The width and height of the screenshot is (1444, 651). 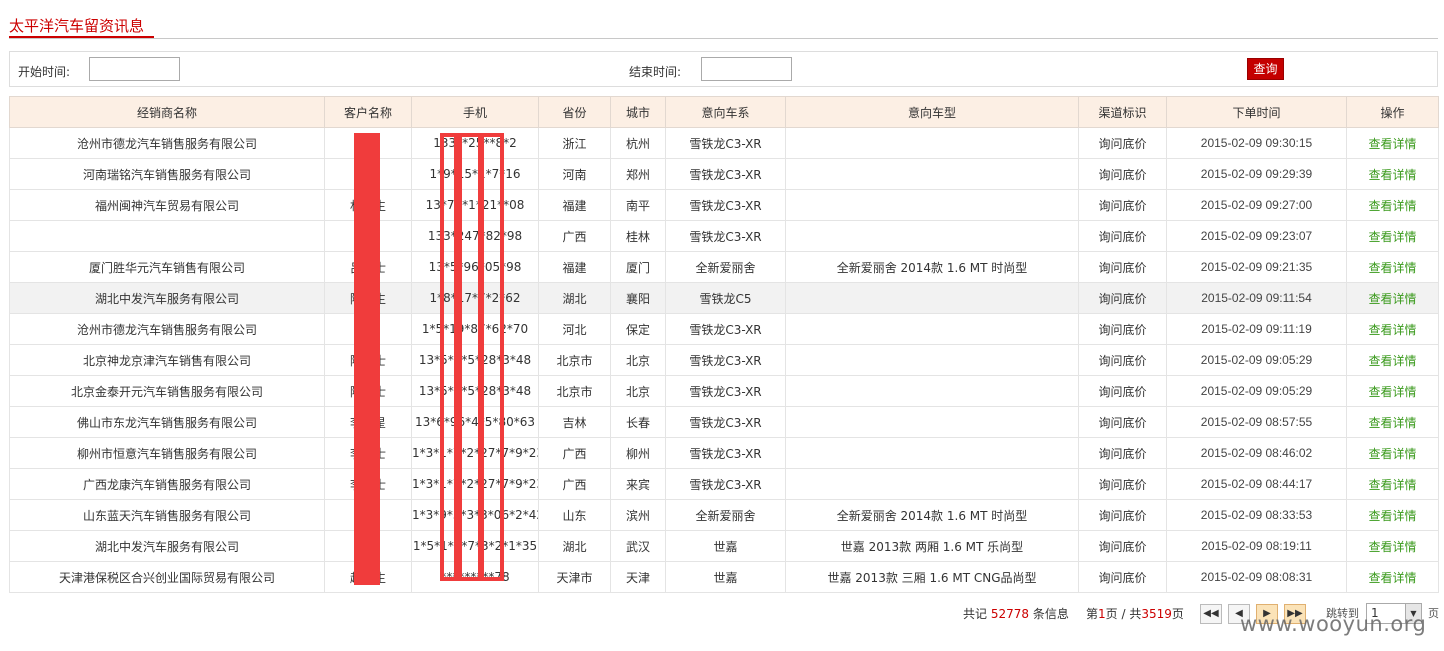 What do you see at coordinates (44, 72) in the screenshot?
I see `start-time-label: 开始时间:` at bounding box center [44, 72].